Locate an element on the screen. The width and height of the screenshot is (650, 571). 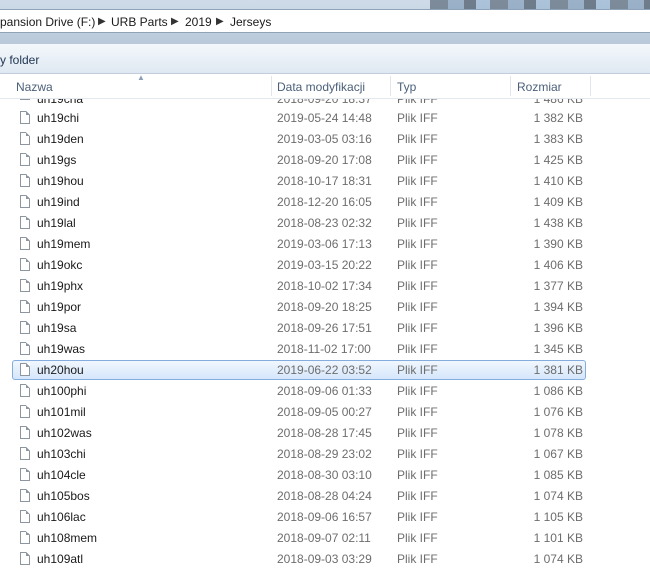
file-name: uh102was is located at coordinates (64, 433).